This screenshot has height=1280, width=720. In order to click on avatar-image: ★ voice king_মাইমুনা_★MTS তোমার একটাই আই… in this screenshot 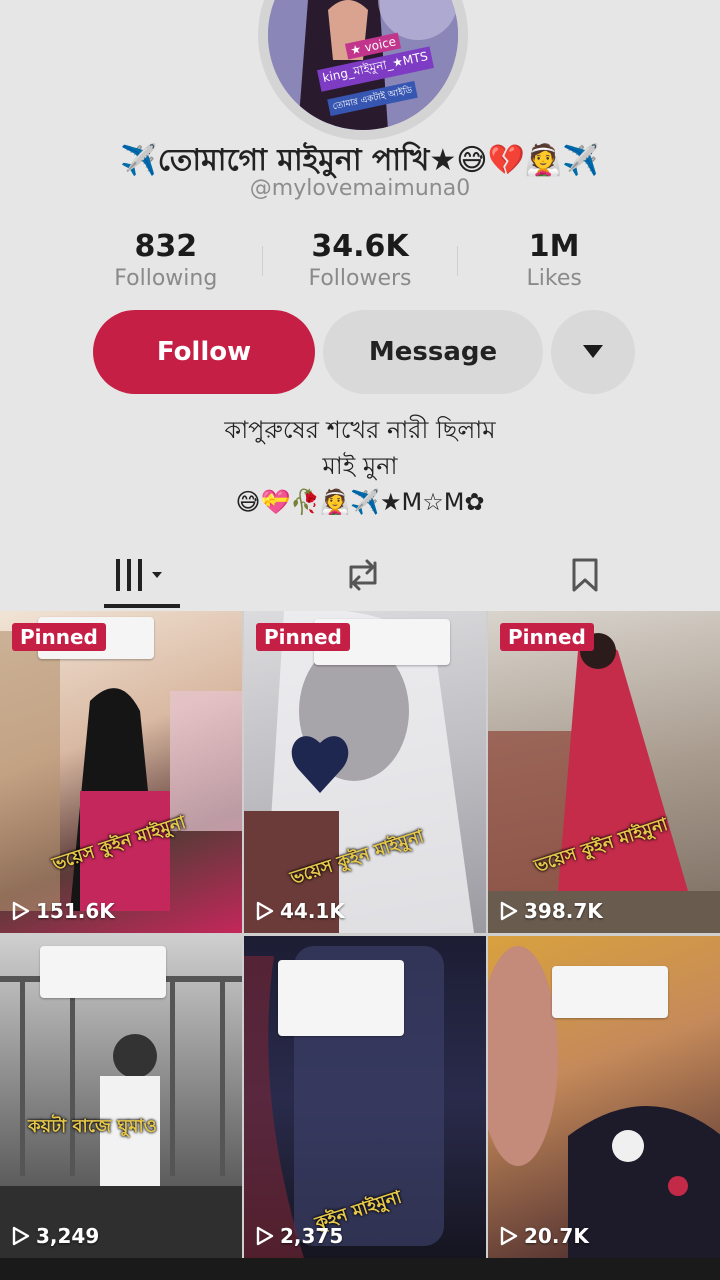, I will do `click(363, 65)`.